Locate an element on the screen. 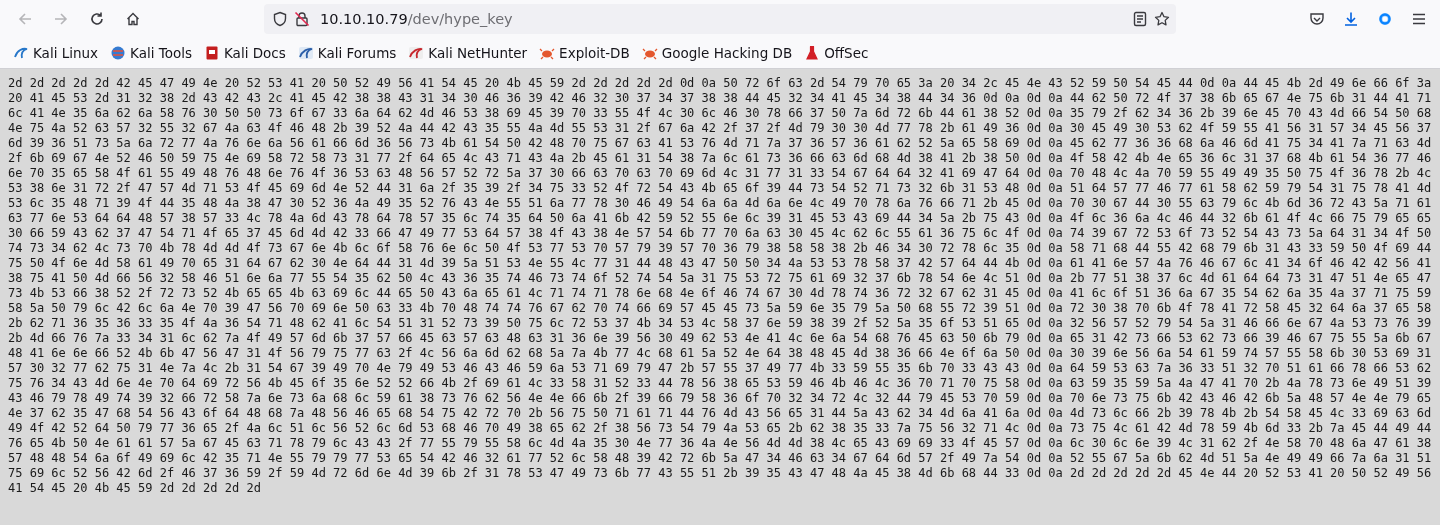 This screenshot has width=1440, height=525. hex-text-line: 58 5a 50 79 6c 42 6c 6a 4e 70 39 47 56 70 69 6e 50 63 33 4b 70 48 74 74 76 67 62 70 74 66 69 57 45 45 73 5a 59 6e 35 79 5a 50 68 55 72 39 51 0d 0a 72 30 38 70 6b 4f 78 41 72 58 45 32 64 6a 37 65 58 is located at coordinates (720, 308).